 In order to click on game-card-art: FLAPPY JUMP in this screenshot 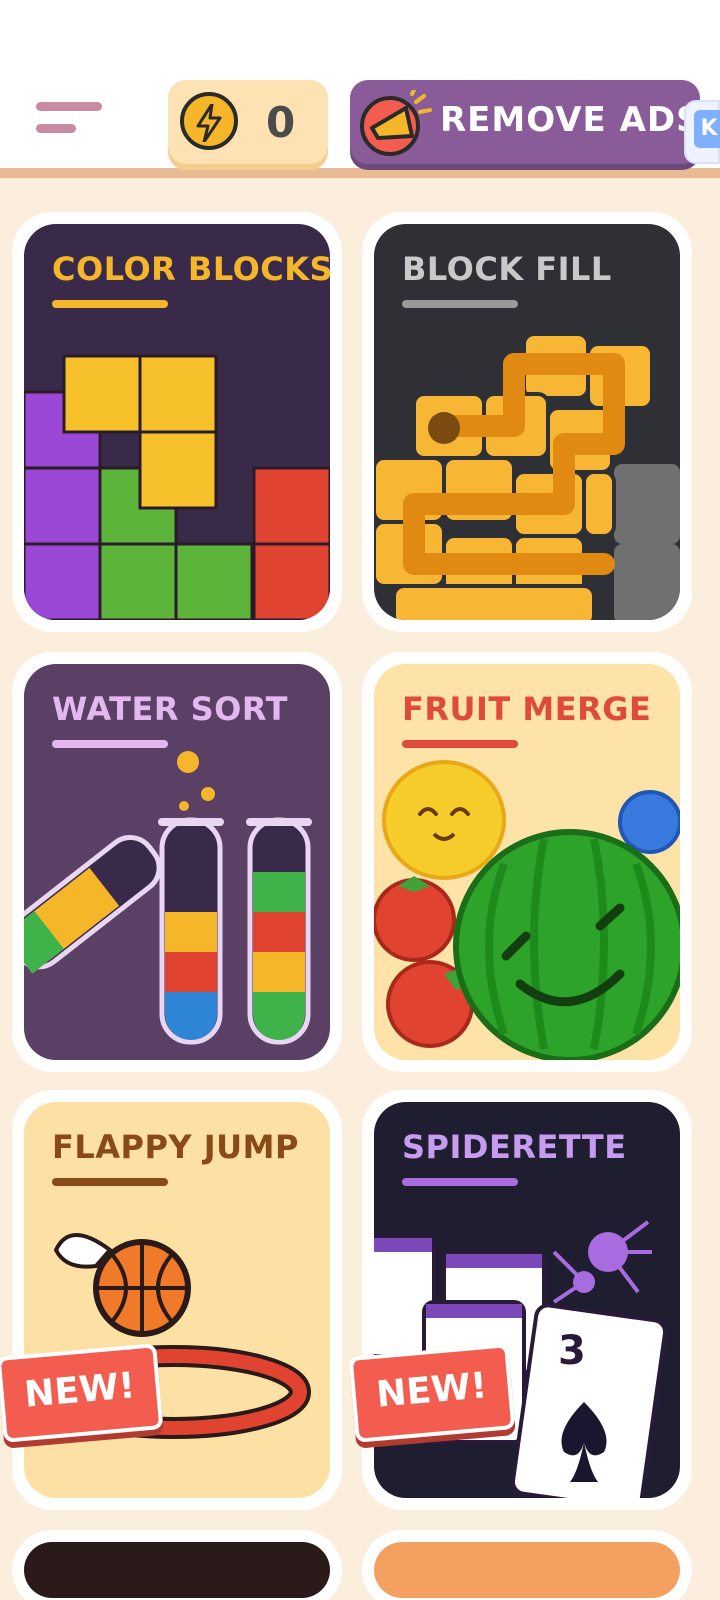, I will do `click(177, 1300)`.